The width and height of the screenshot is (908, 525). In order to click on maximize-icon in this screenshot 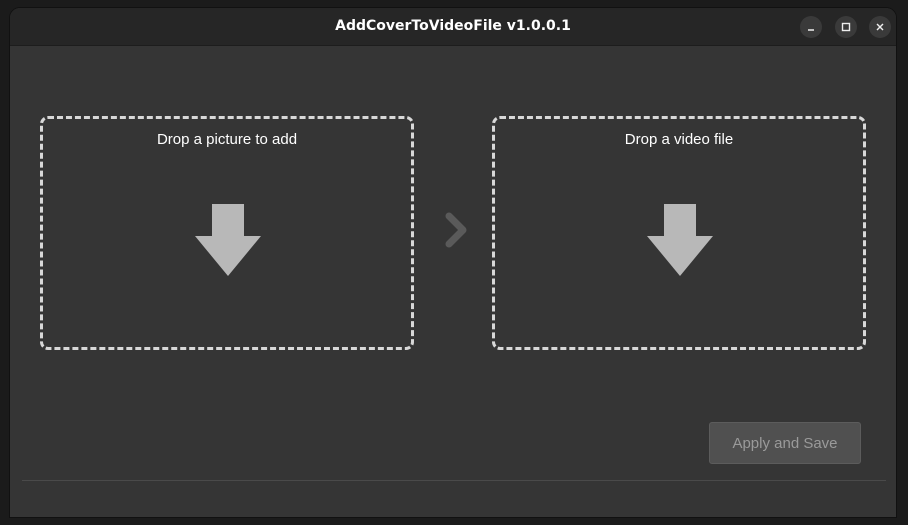, I will do `click(846, 27)`.